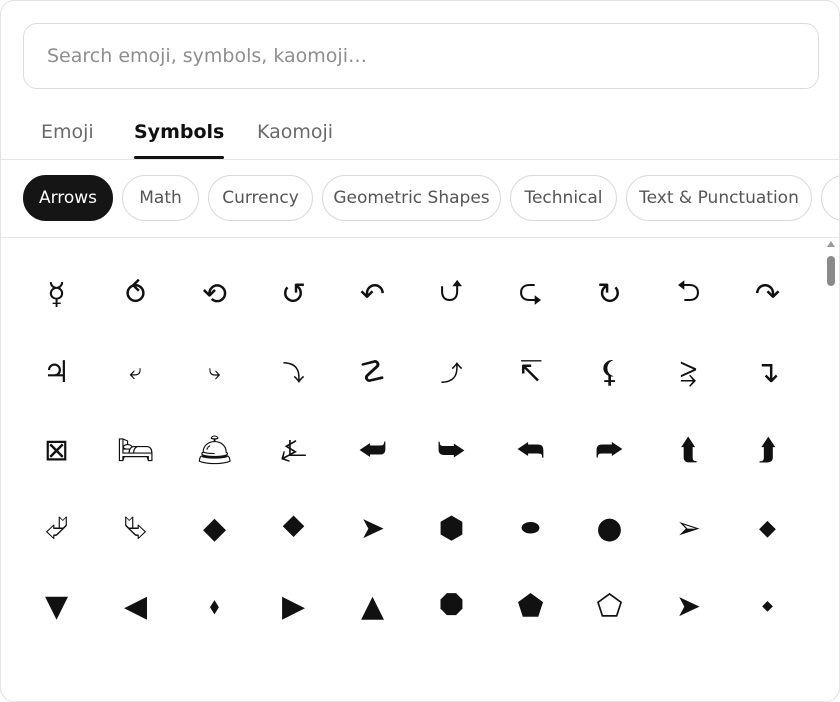 The width and height of the screenshot is (840, 702). I want to click on symbol-cell: ⬟, so click(530, 606).